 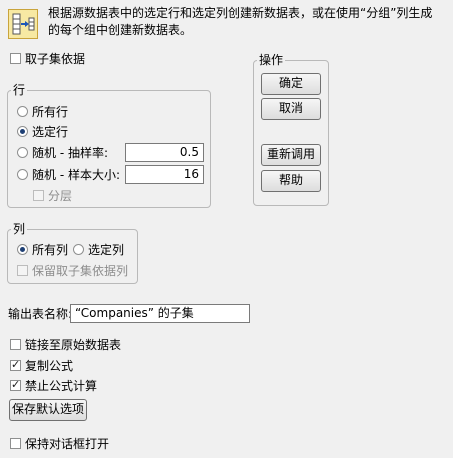 What do you see at coordinates (271, 60) in the screenshot?
I see `actions-group-title: 操作` at bounding box center [271, 60].